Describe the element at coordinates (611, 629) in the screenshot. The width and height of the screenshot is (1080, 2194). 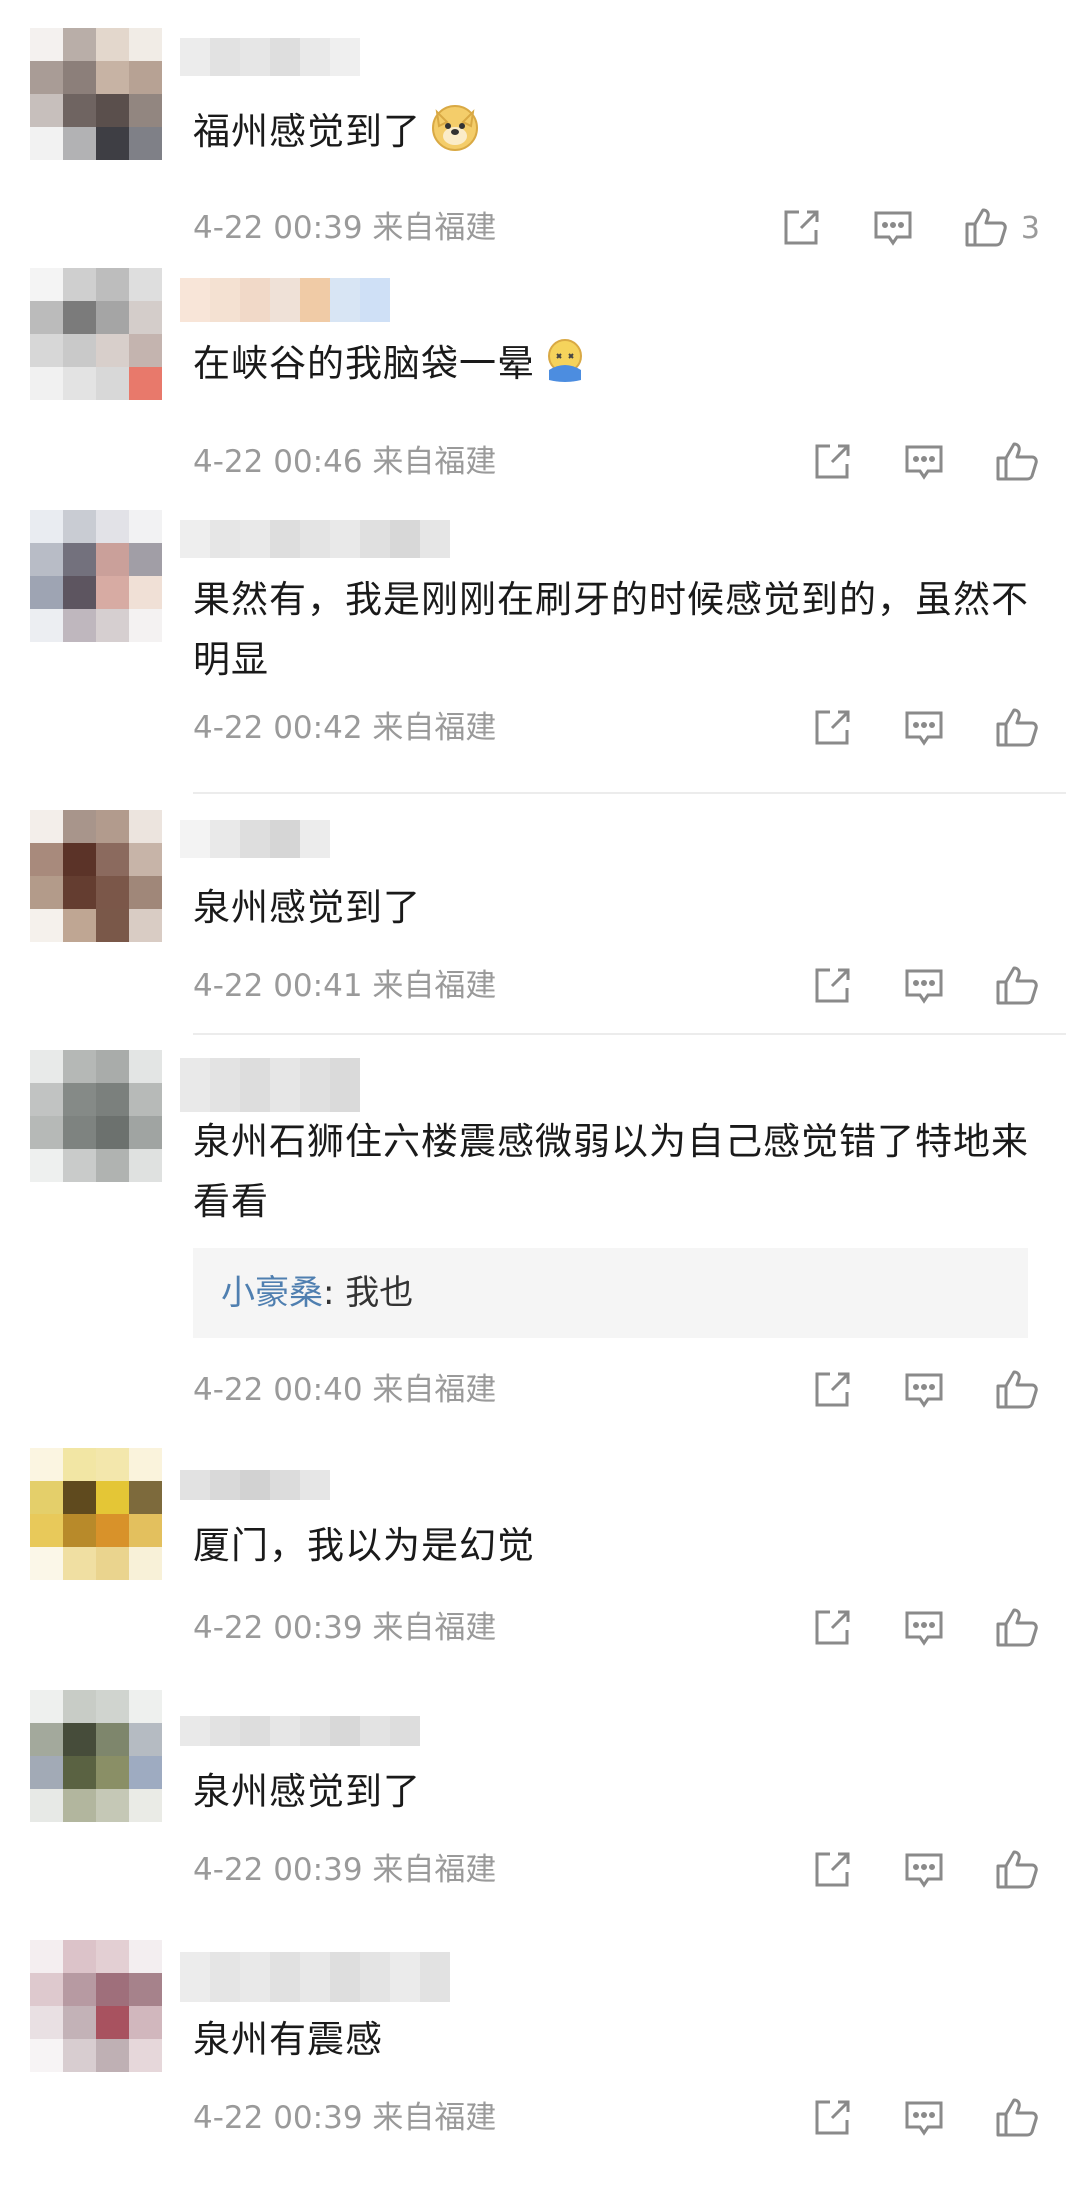
I see `comment-text: 果然有，我是刚刚在刷牙的时候感觉到的，虽然不明显` at that location.